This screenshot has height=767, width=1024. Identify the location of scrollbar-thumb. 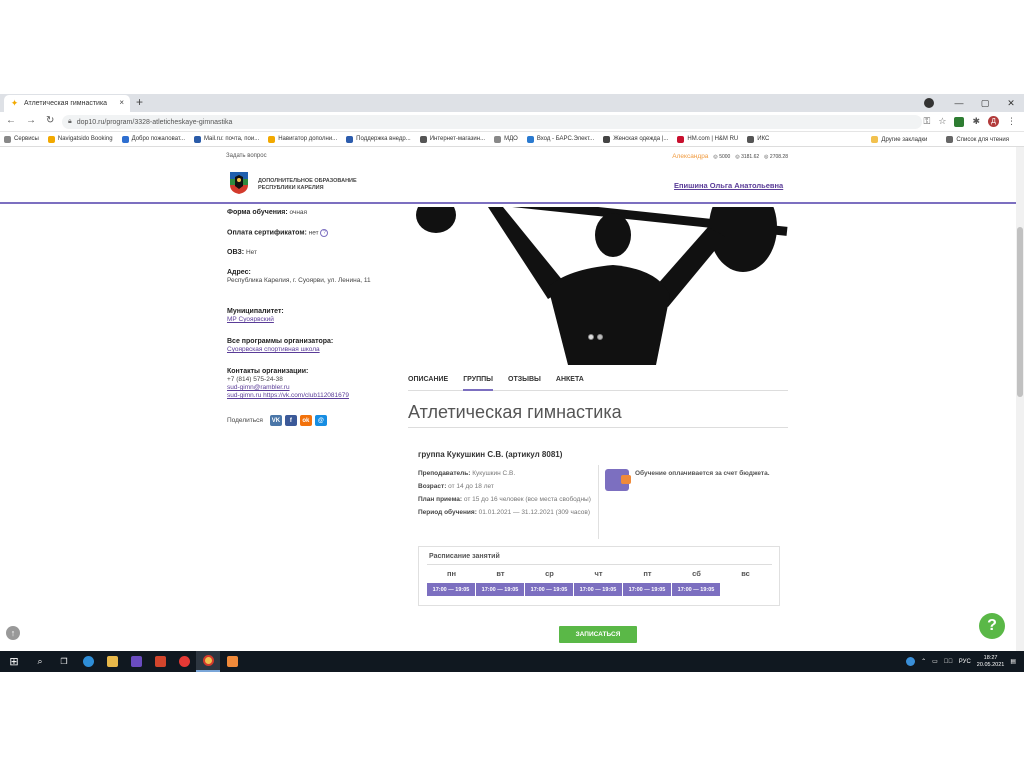
(1020, 312).